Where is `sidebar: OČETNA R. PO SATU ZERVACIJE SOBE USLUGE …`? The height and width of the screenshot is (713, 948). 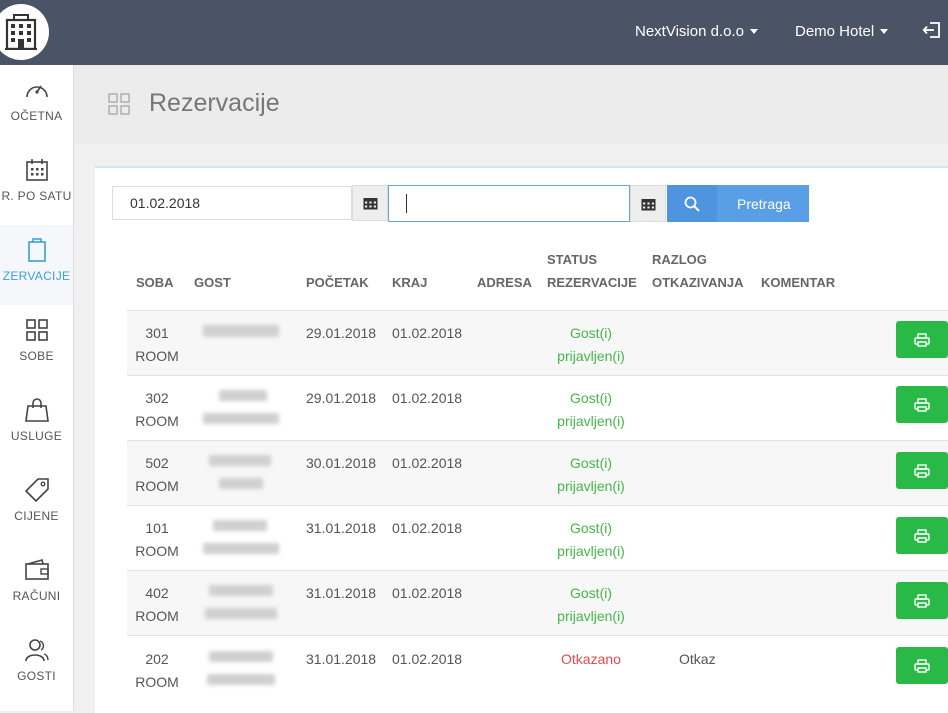 sidebar: OČETNA R. PO SATU ZERVACIJE SOBE USLUGE … is located at coordinates (37, 388).